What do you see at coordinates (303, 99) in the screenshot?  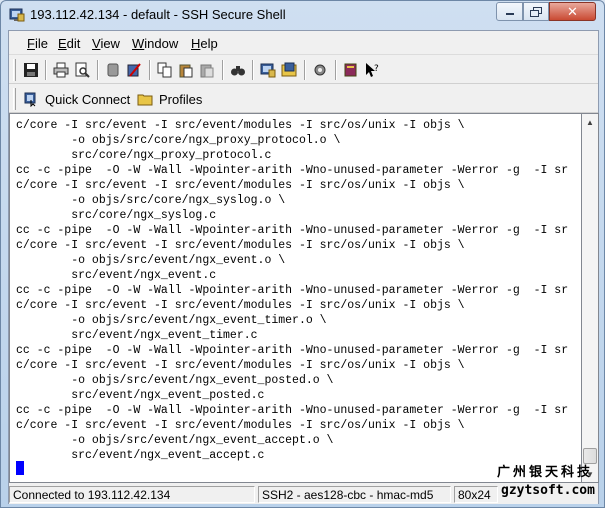 I see `quick-connect-bar: Quick Connect Profiles` at bounding box center [303, 99].